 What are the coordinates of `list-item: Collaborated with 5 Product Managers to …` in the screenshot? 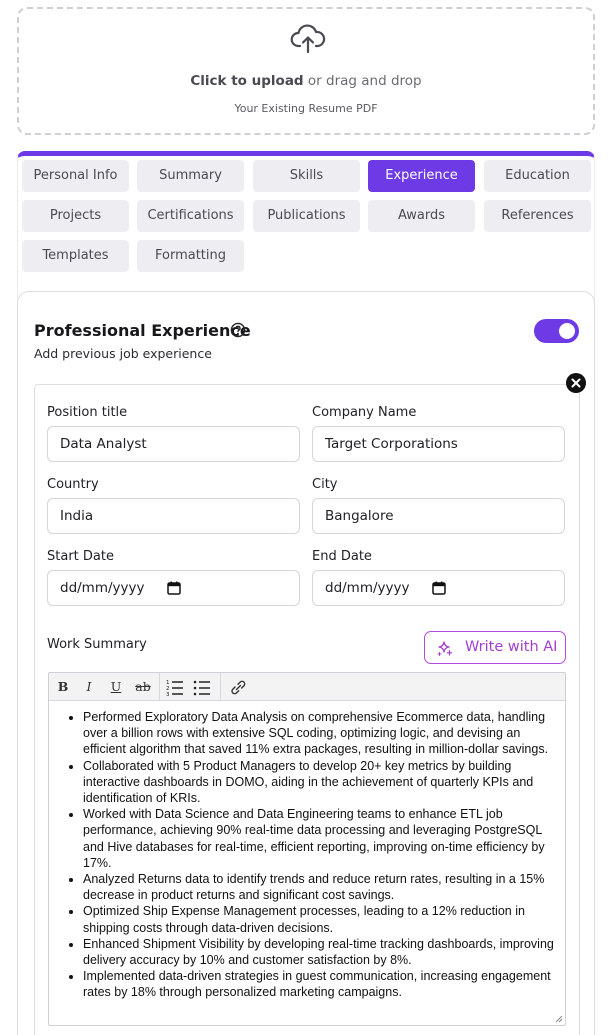 It's located at (319, 782).